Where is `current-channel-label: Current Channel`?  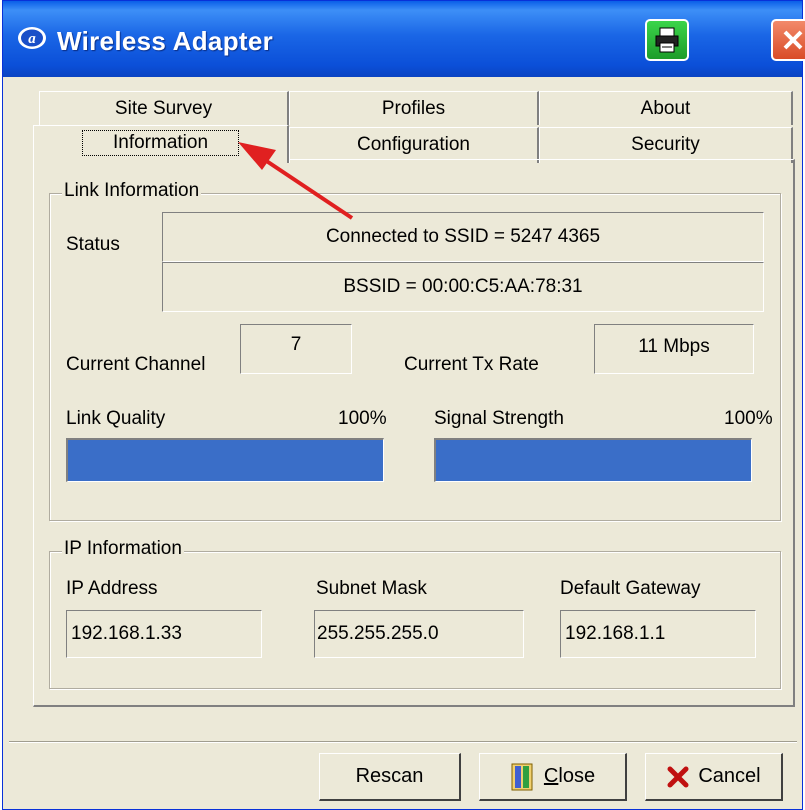
current-channel-label: Current Channel is located at coordinates (136, 364).